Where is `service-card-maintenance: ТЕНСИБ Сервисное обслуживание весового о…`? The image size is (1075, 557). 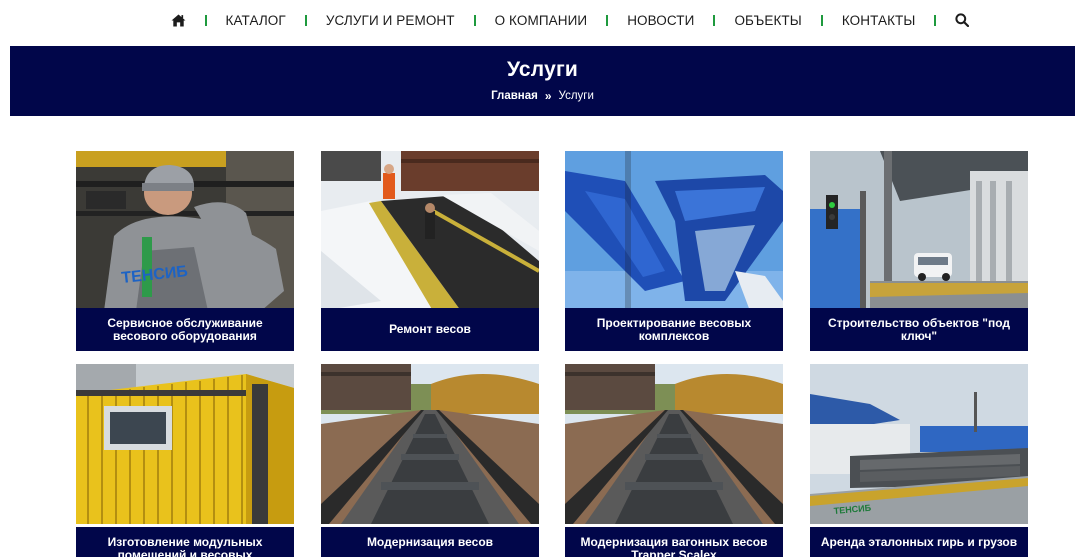
service-card-maintenance: ТЕНСИБ Сервисное обслуживание весового о… is located at coordinates (185, 251).